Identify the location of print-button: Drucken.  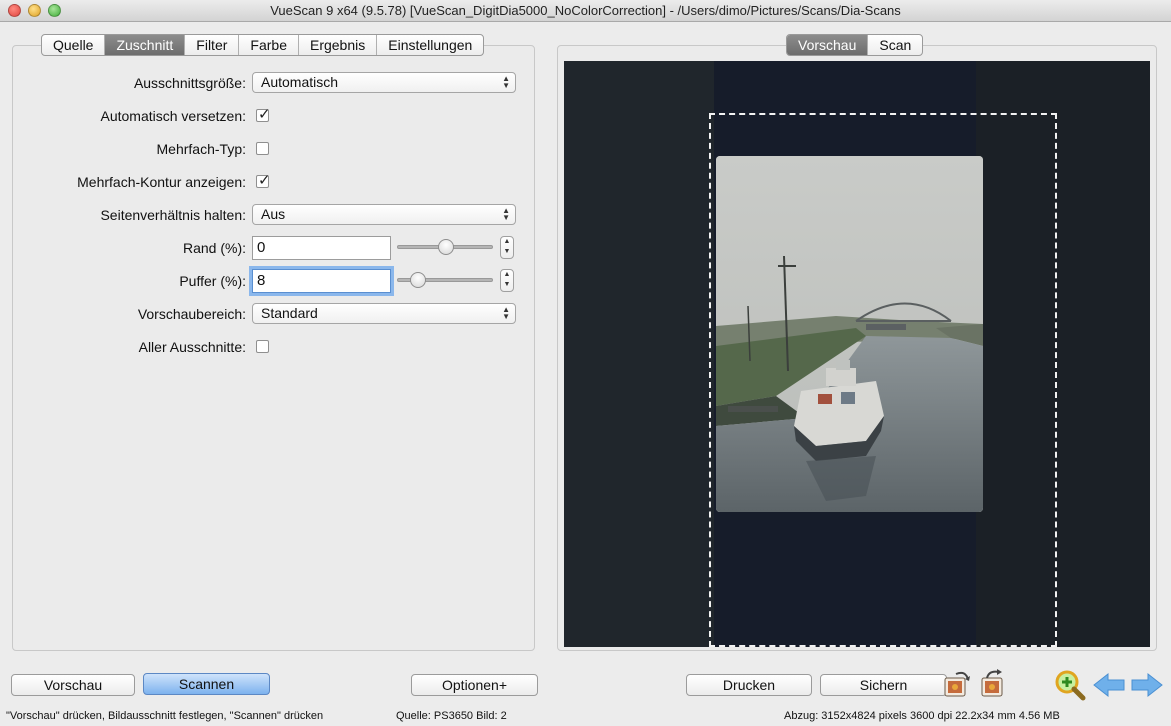
(749, 685).